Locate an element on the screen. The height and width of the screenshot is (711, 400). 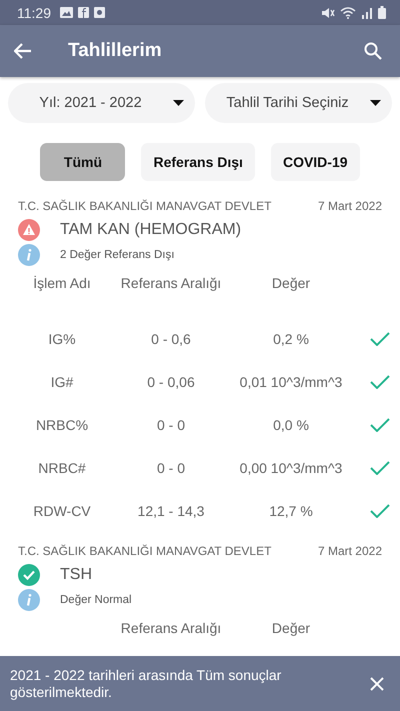
table-cell: 0,0 % is located at coordinates (291, 424).